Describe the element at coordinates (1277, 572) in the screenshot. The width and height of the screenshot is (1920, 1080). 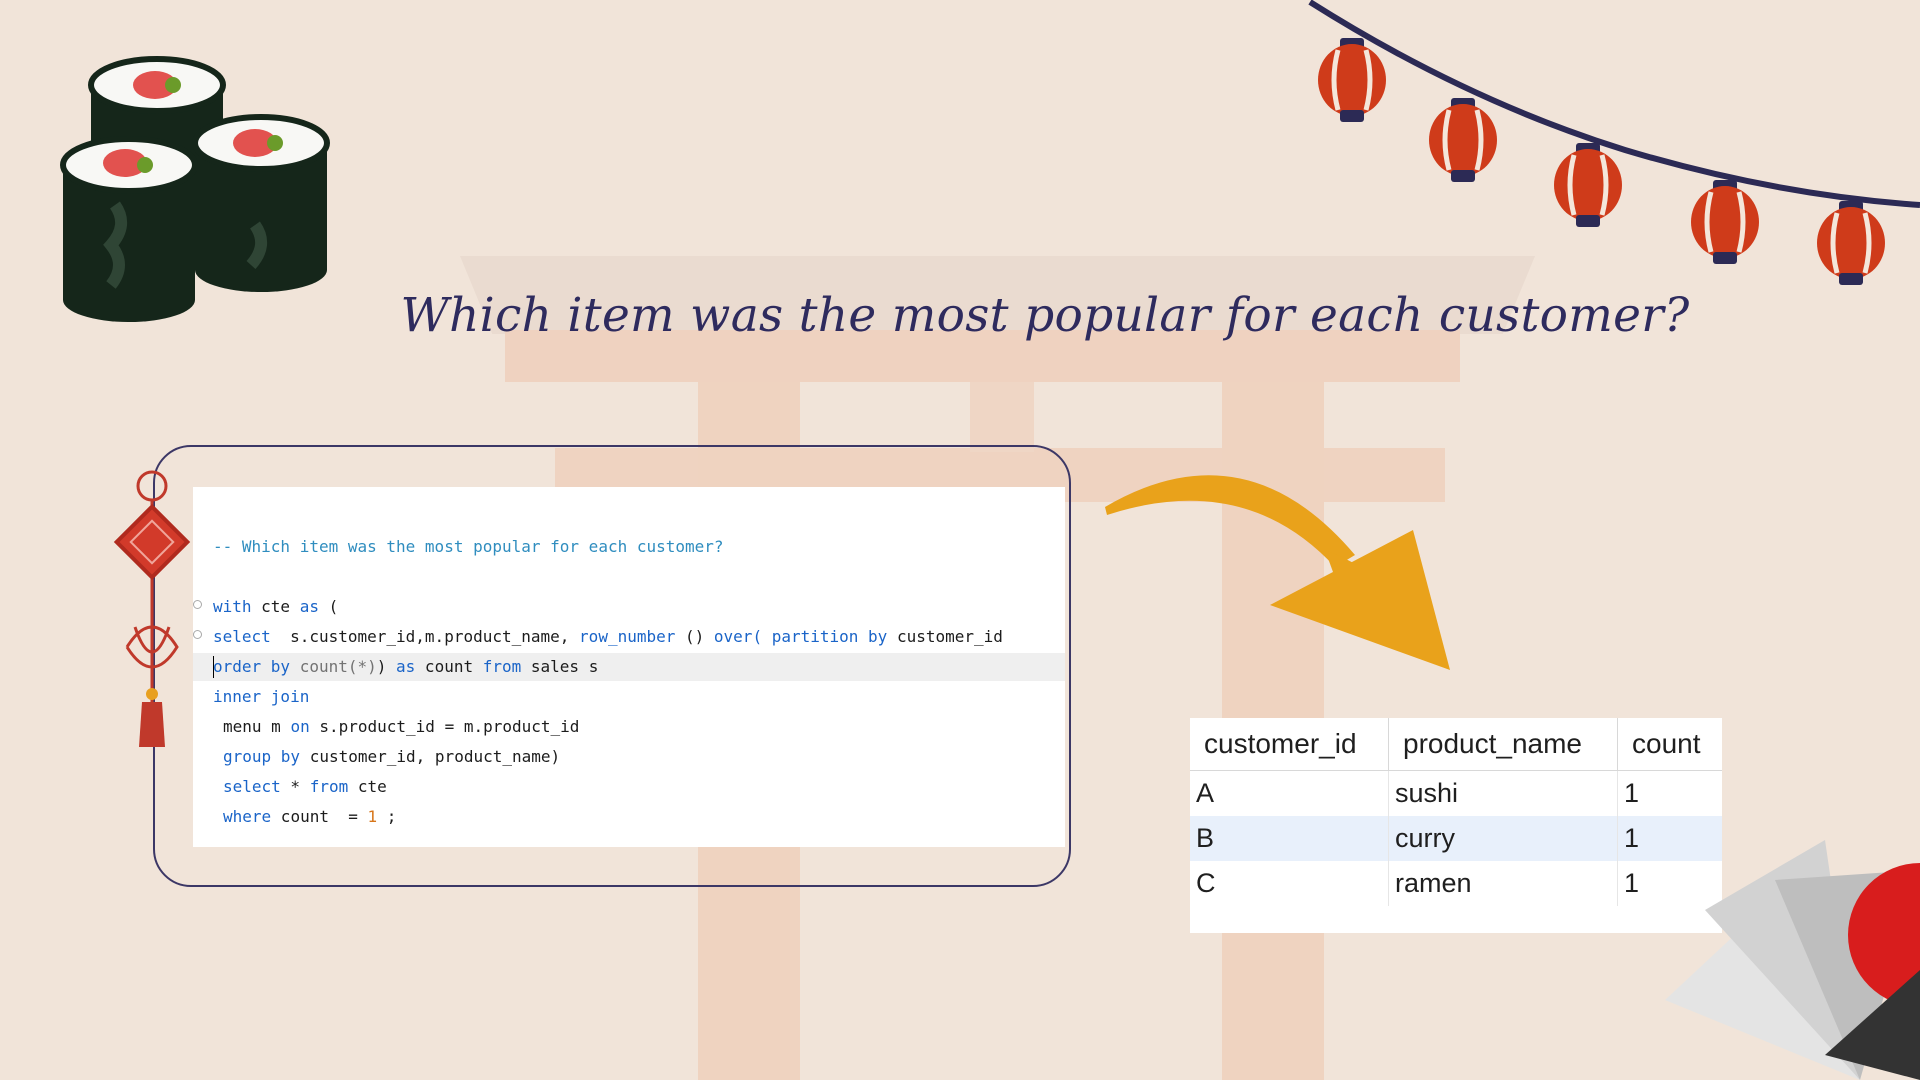
I see `curved-arrow-icon` at that location.